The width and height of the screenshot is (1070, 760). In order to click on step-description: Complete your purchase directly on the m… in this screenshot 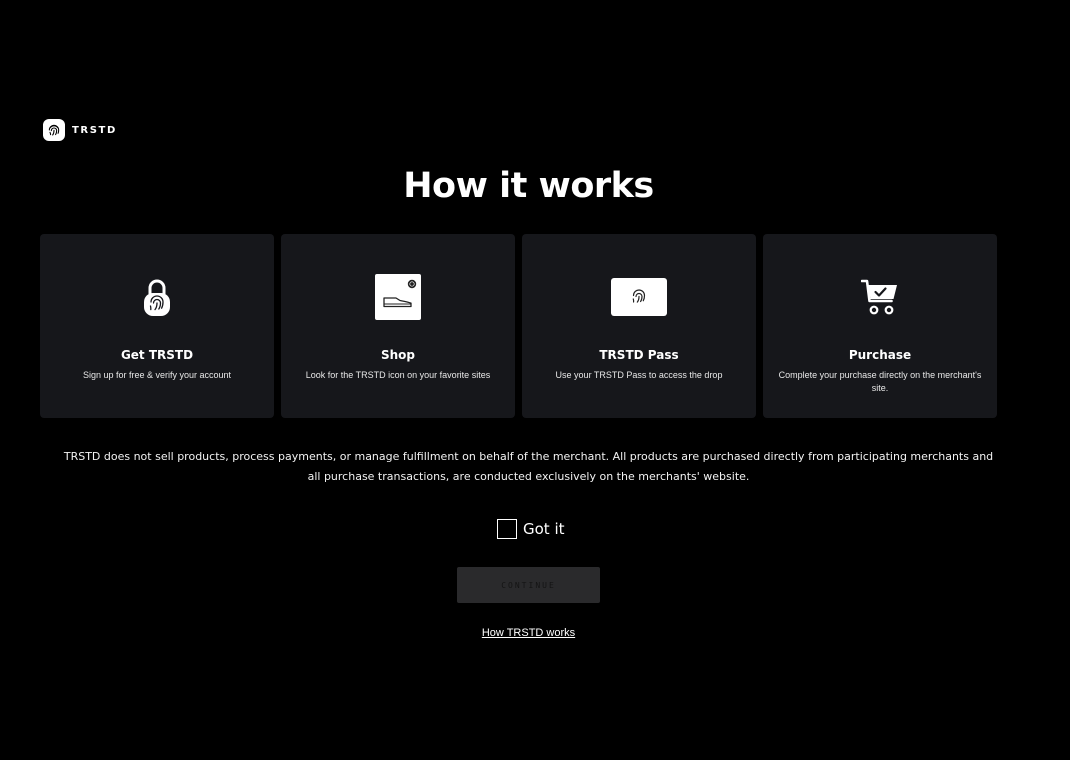, I will do `click(880, 381)`.